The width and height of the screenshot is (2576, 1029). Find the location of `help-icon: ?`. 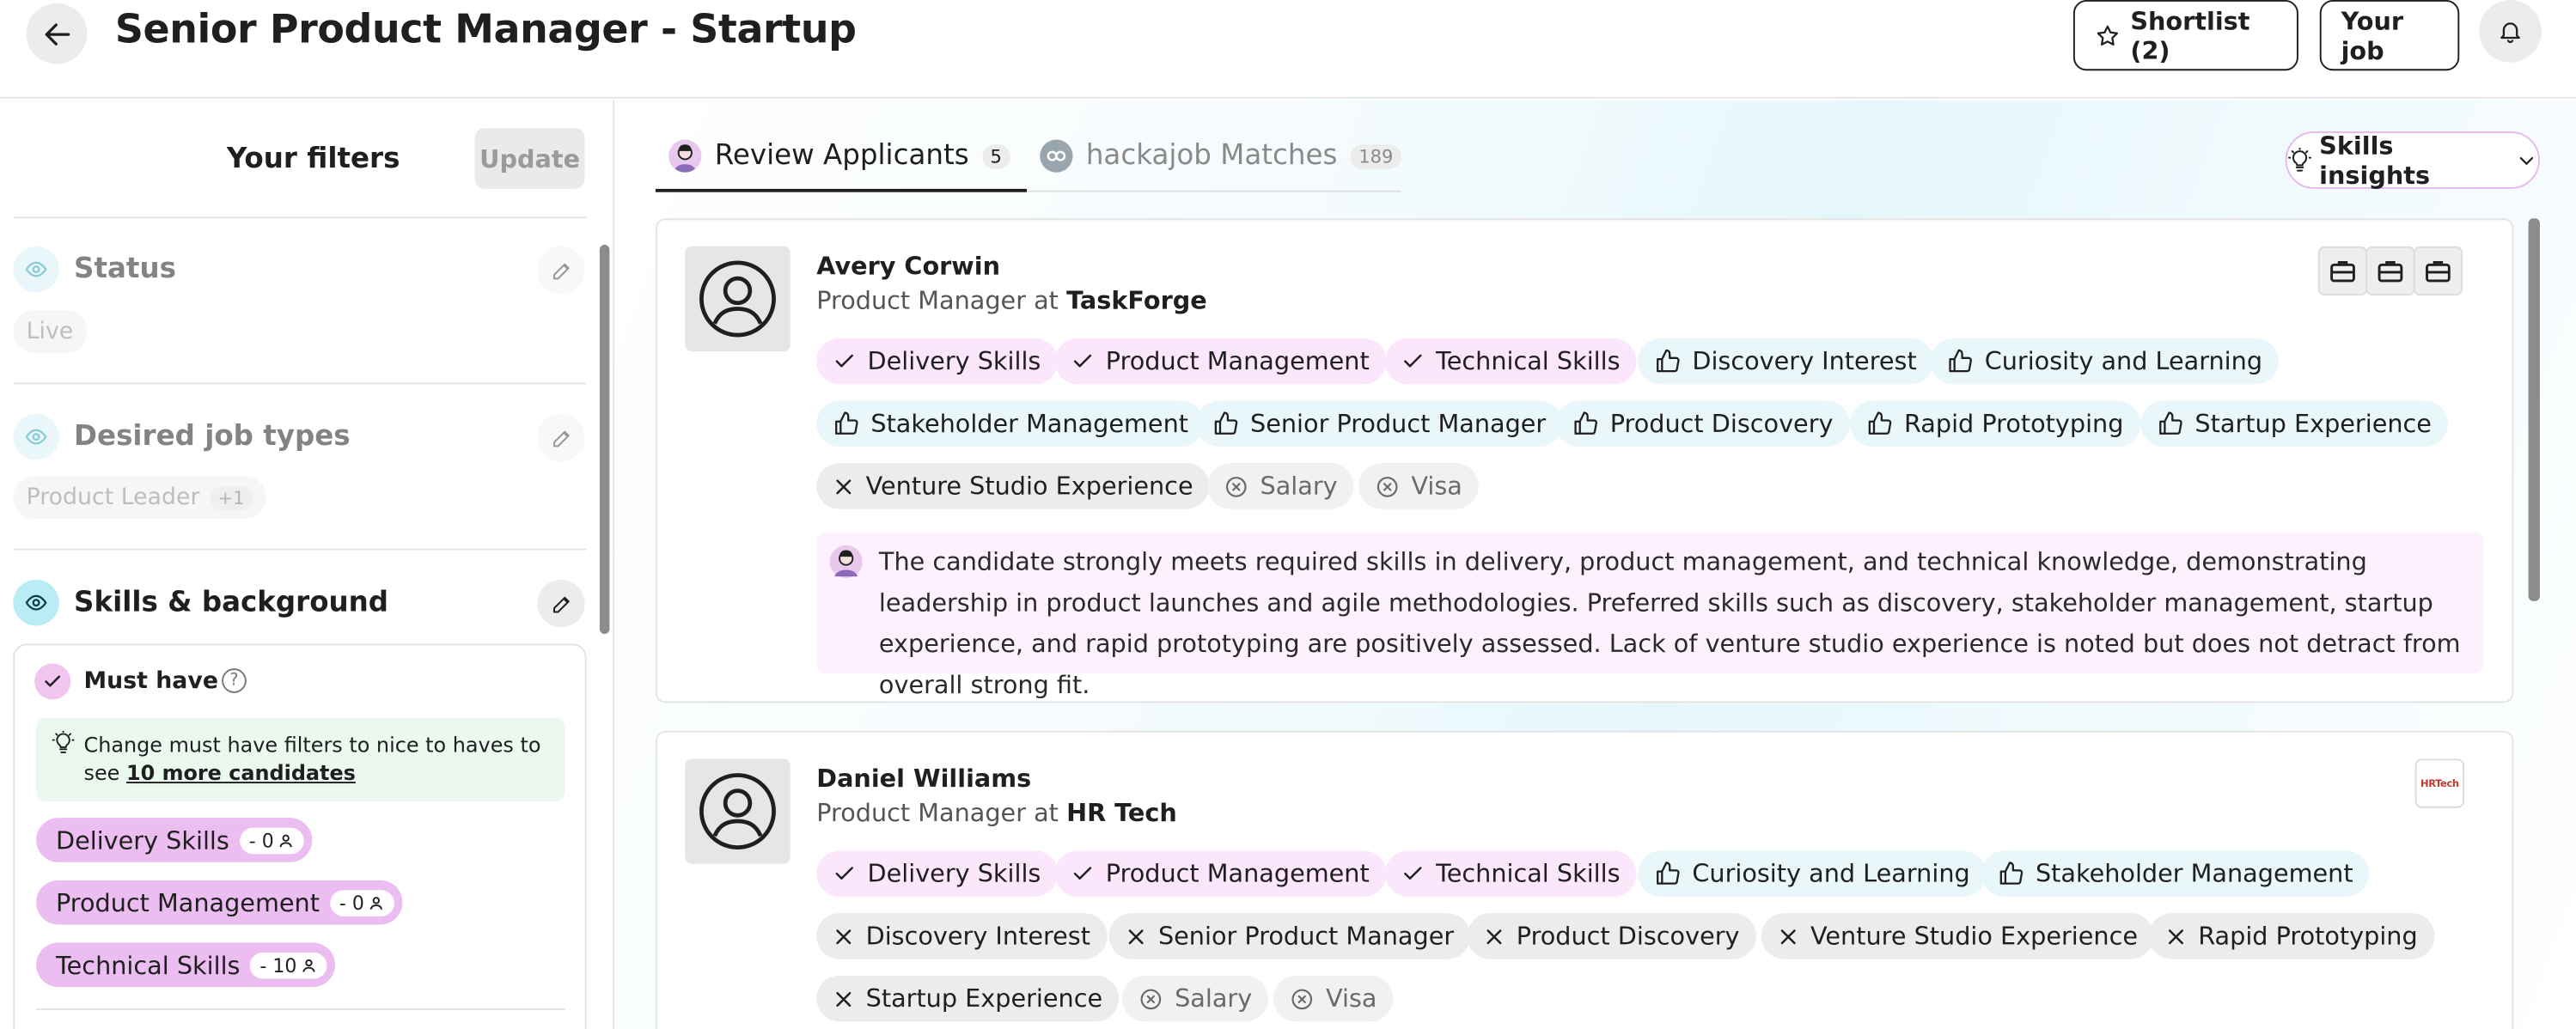

help-icon: ? is located at coordinates (235, 680).